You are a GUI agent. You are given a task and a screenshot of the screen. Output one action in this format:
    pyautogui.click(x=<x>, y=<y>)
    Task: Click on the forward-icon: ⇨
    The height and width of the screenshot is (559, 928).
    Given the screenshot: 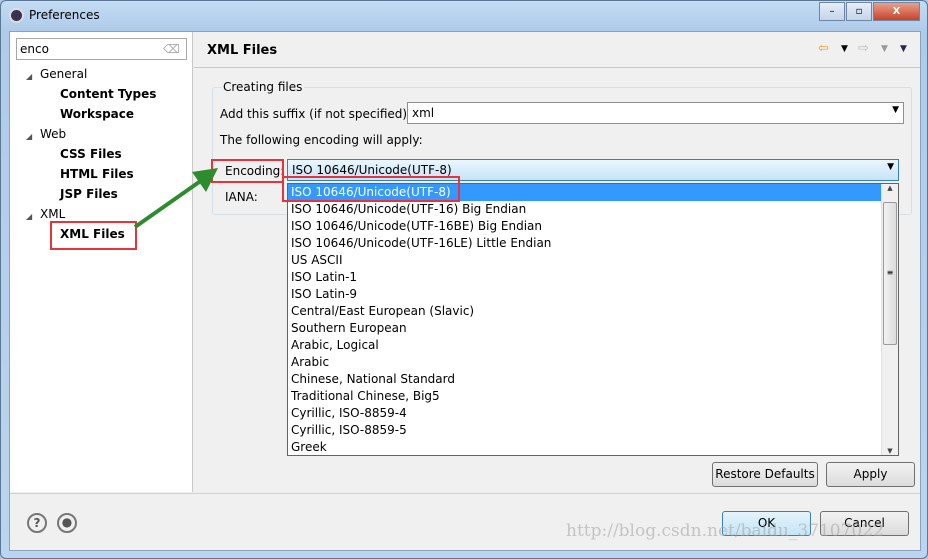 What is the action you would take?
    pyautogui.click(x=863, y=48)
    